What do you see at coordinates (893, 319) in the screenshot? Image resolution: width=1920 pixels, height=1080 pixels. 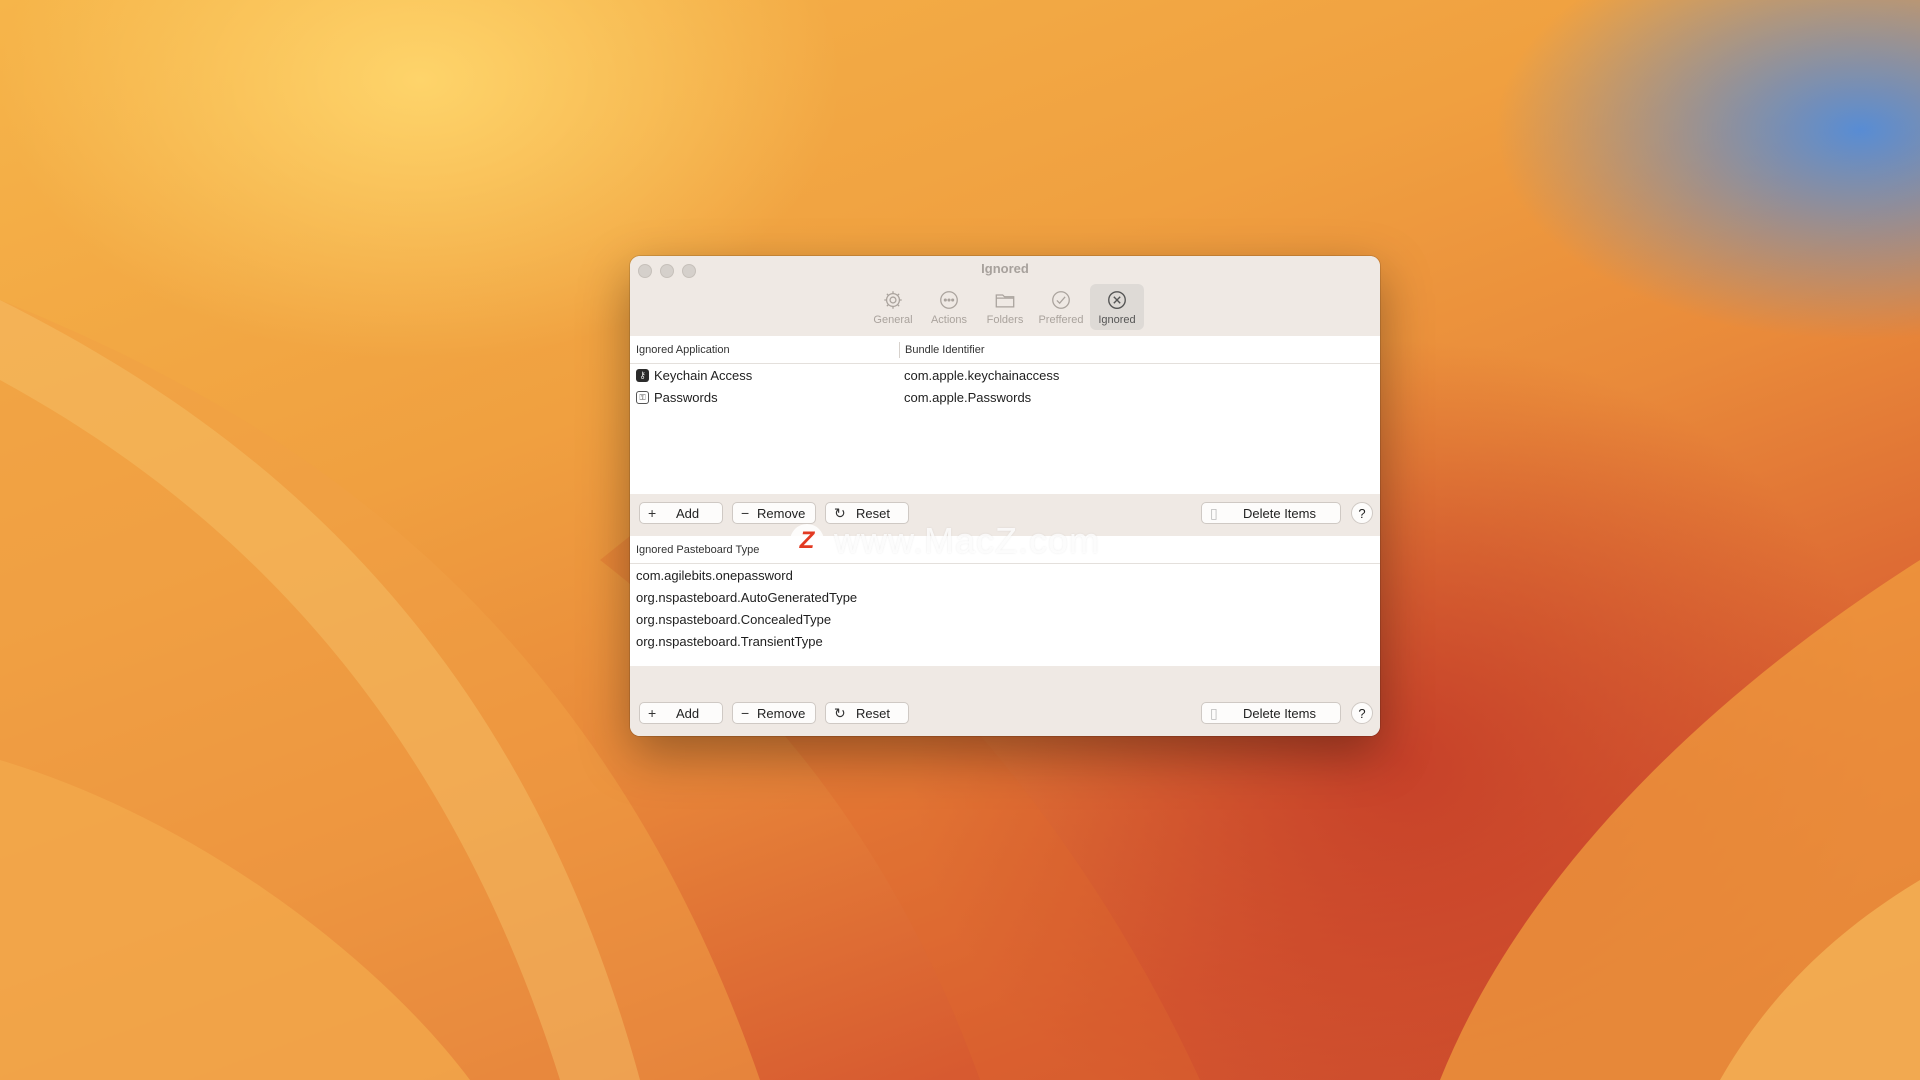 I see `tab-general-label: General` at bounding box center [893, 319].